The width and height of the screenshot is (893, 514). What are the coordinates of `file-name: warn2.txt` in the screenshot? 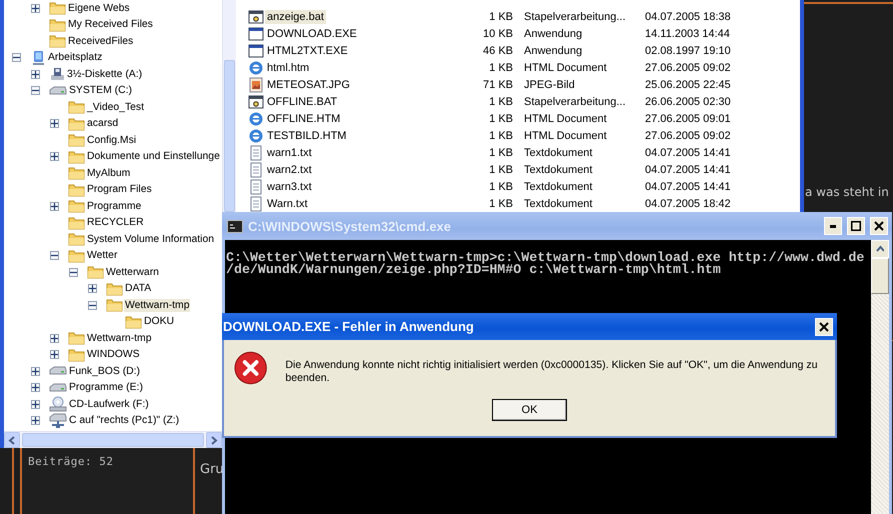 It's located at (289, 169).